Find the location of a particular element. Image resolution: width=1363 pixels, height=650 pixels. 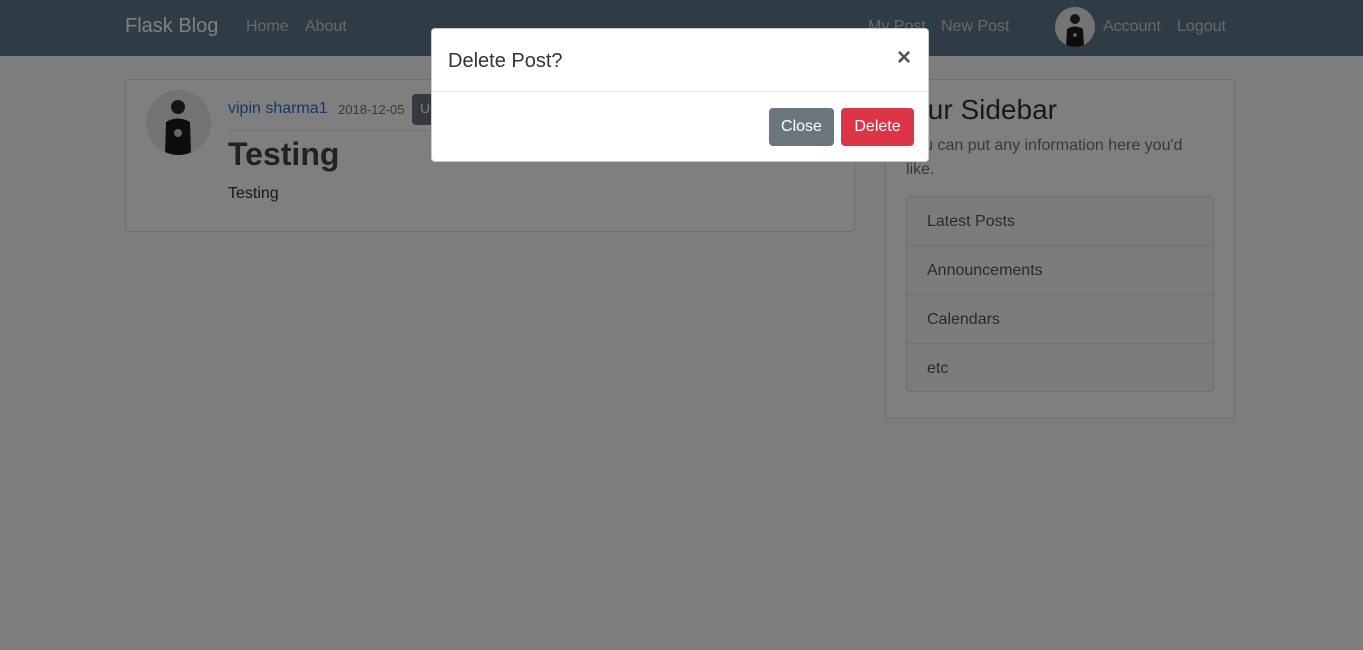

close-button: Close is located at coordinates (801, 127).